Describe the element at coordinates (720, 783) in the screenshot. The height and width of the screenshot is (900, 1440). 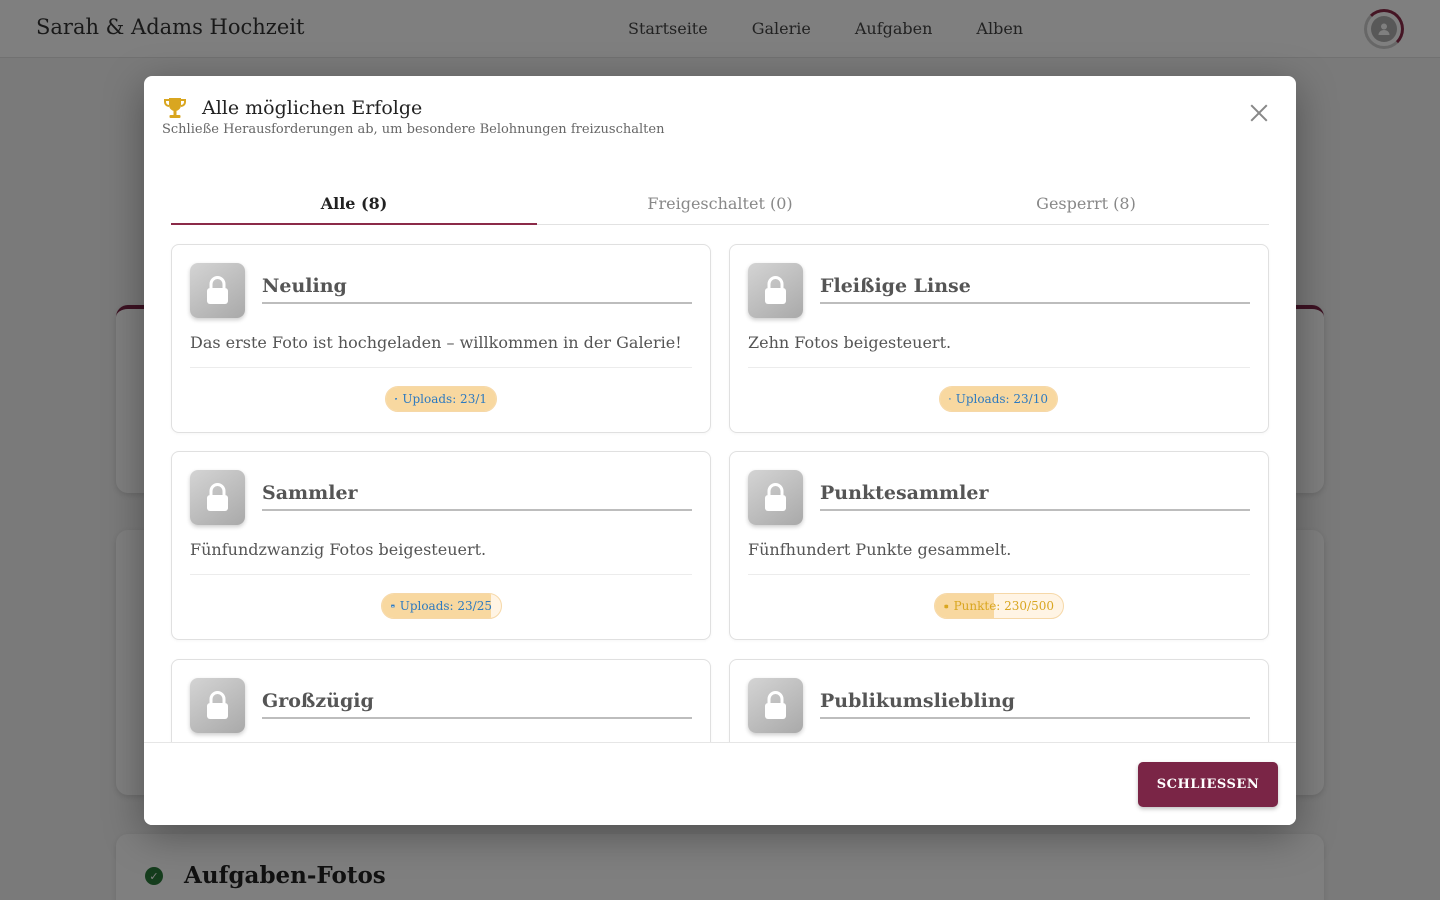
I see `dialog-footer: SCHLIESSEN` at that location.